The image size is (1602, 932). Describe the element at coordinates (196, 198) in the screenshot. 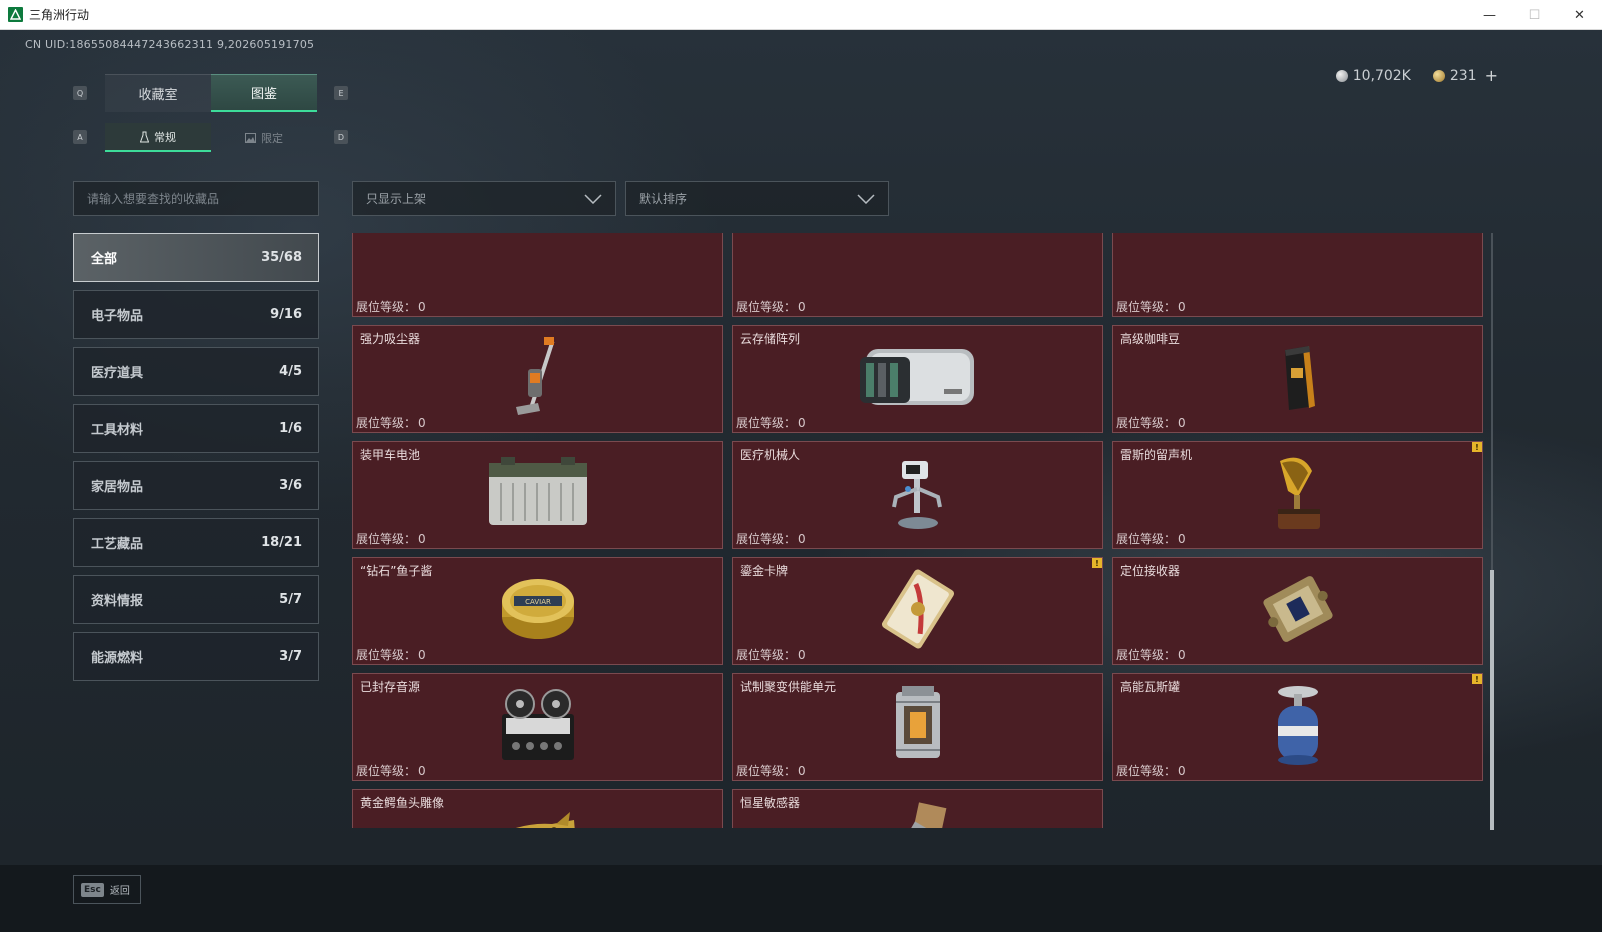

I see `search-input` at that location.